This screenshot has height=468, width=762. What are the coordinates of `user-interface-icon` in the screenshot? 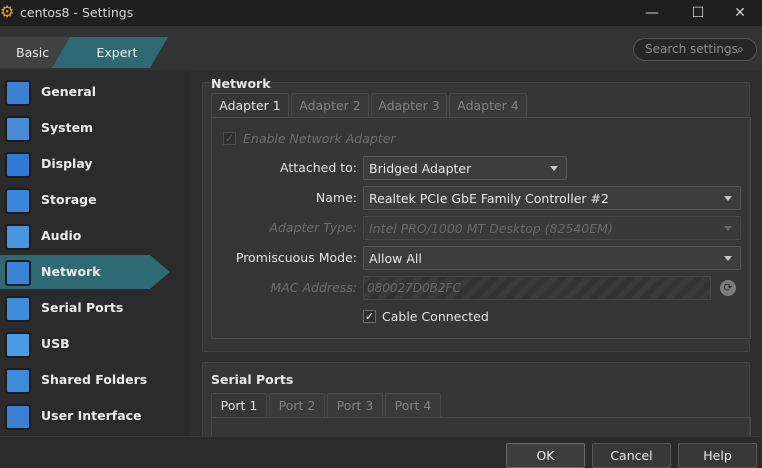 It's located at (18, 417).